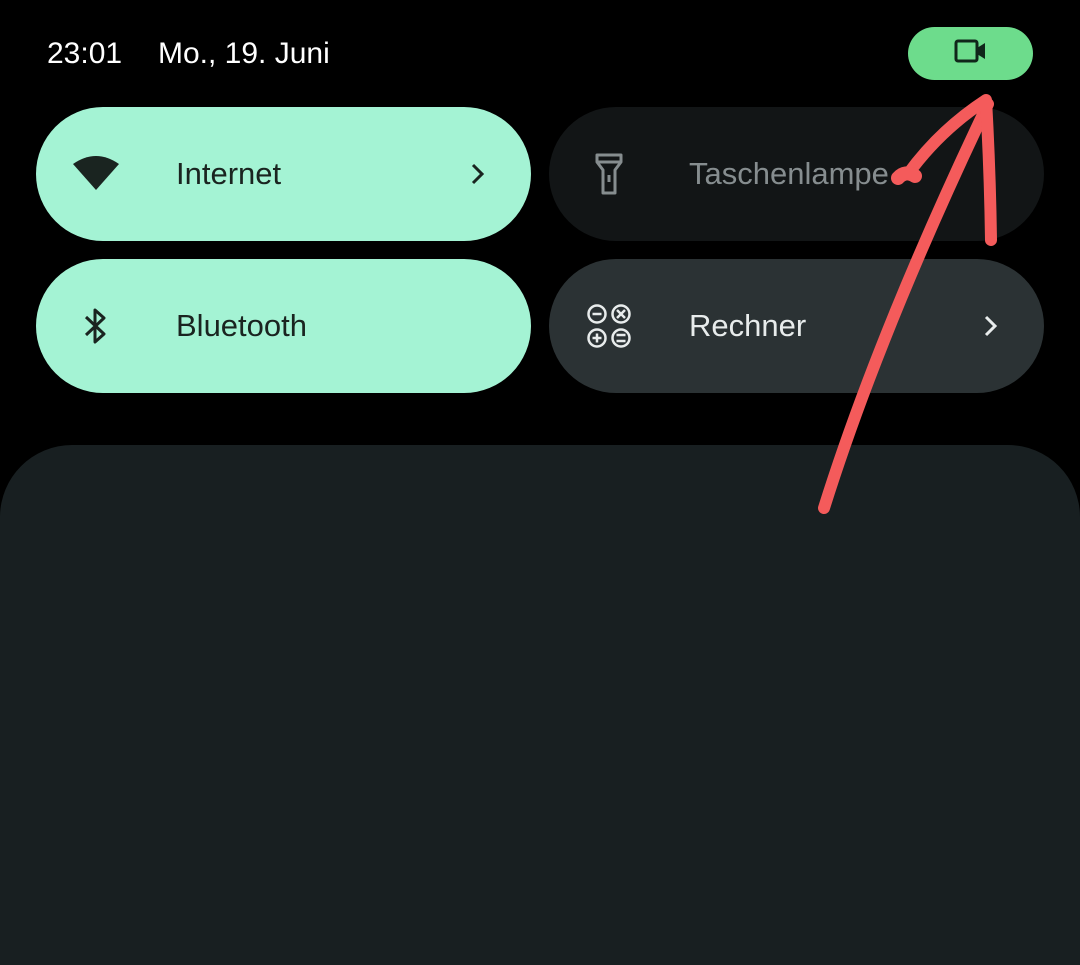 Image resolution: width=1080 pixels, height=965 pixels. I want to click on privacy-indicator-chip, so click(970, 53).